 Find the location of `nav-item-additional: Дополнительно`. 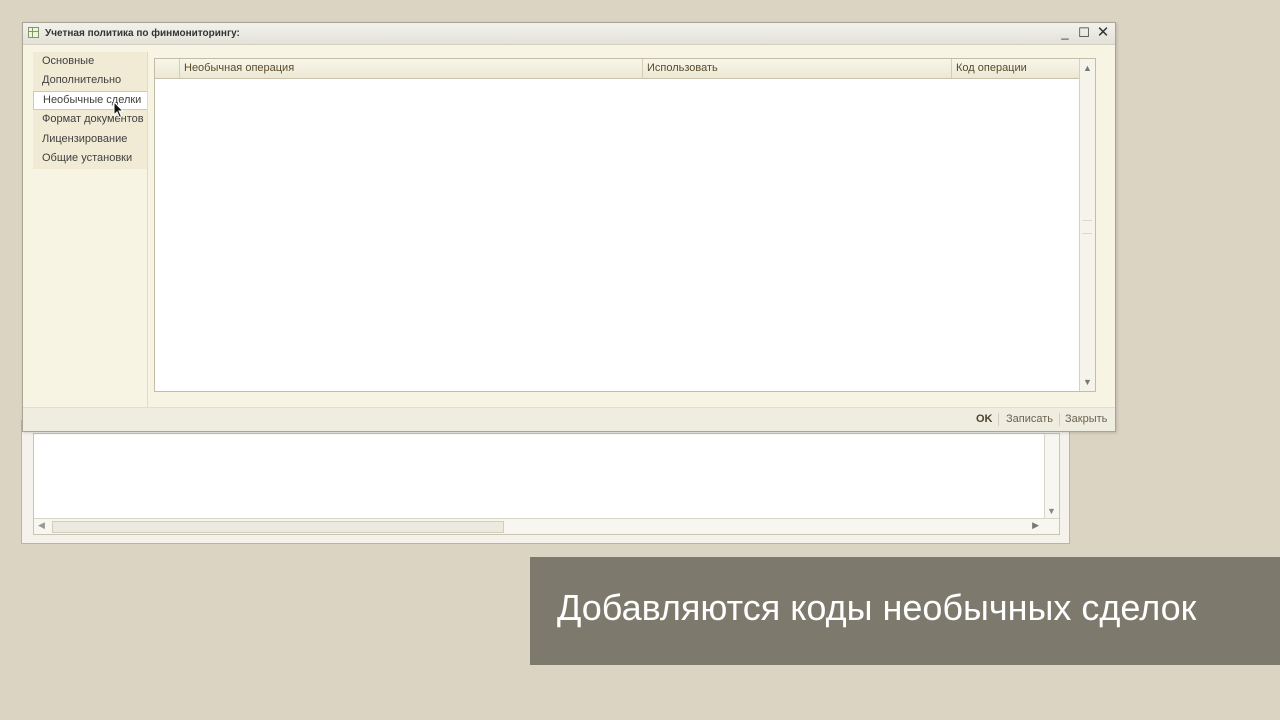

nav-item-additional: Дополнительно is located at coordinates (90, 80).